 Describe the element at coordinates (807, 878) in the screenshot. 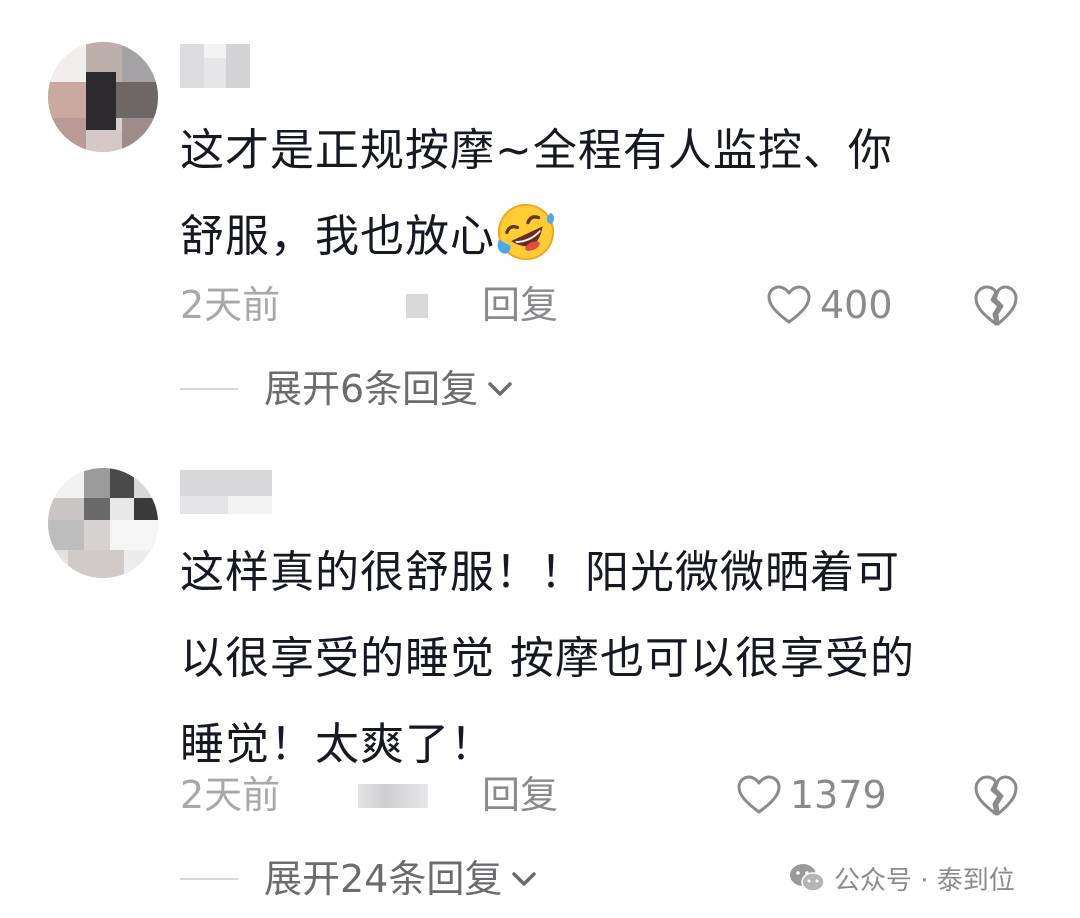

I see `wechat-icon` at that location.